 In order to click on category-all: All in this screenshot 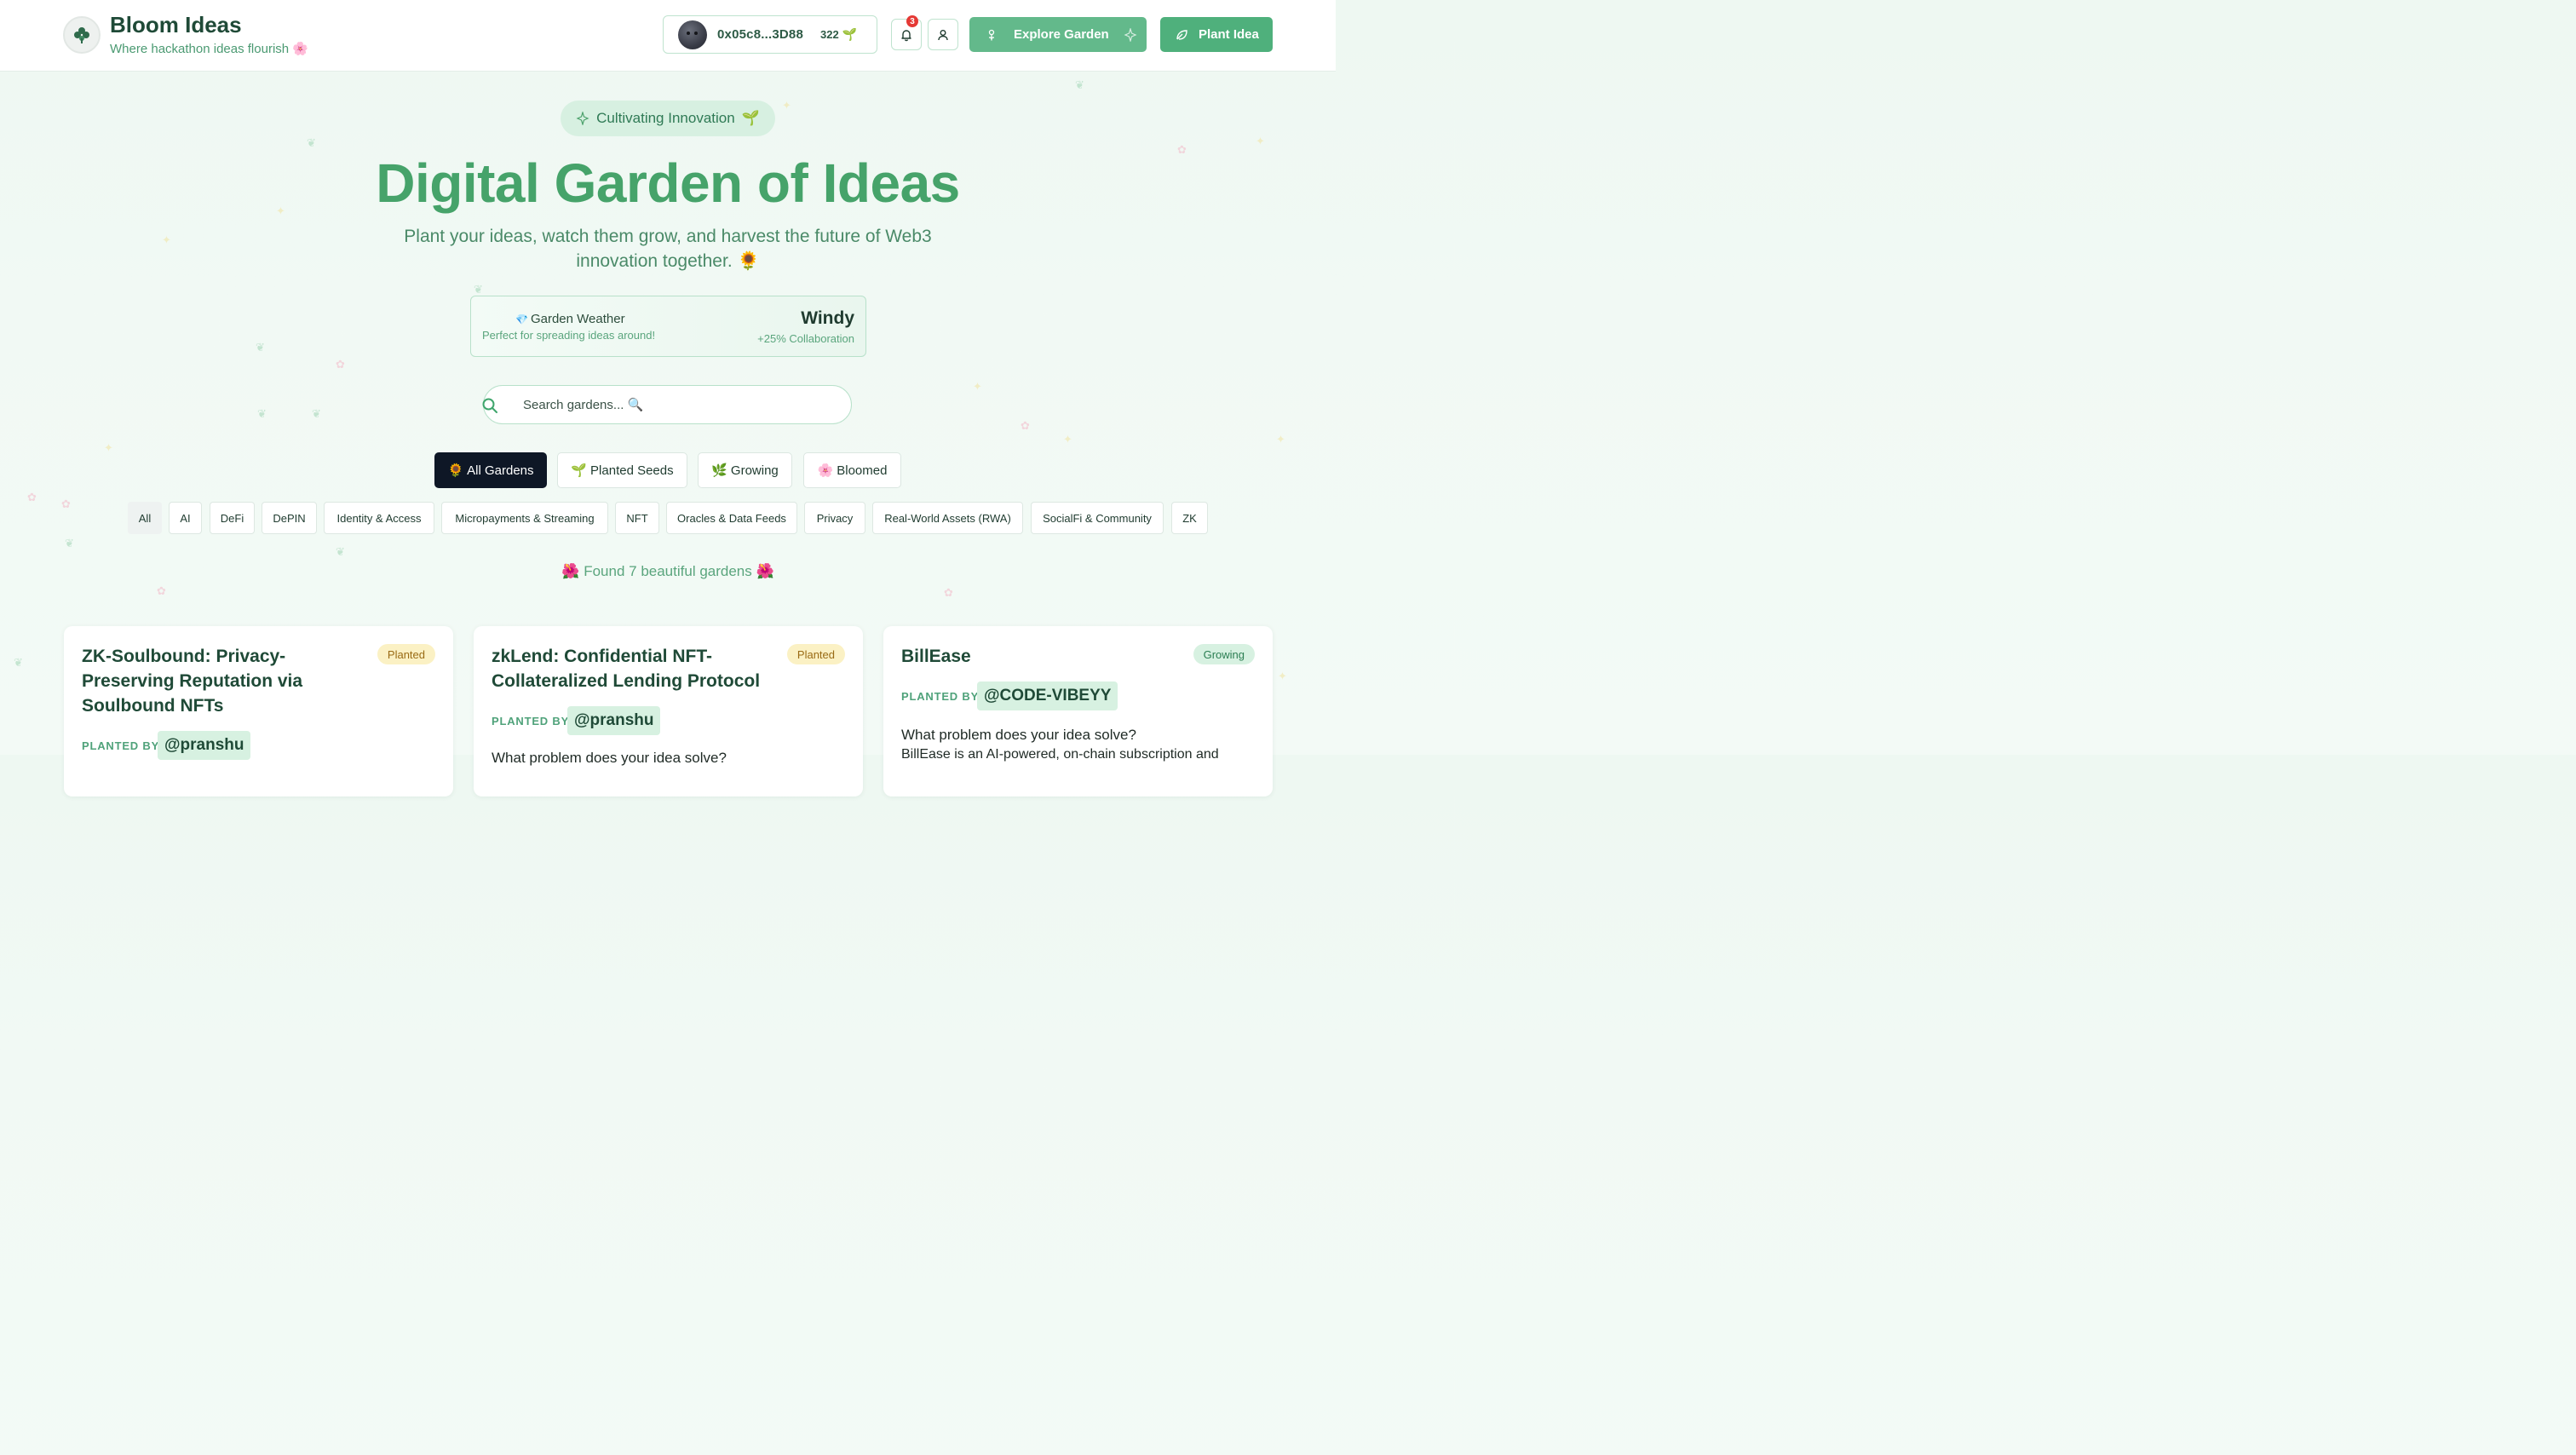, I will do `click(145, 518)`.